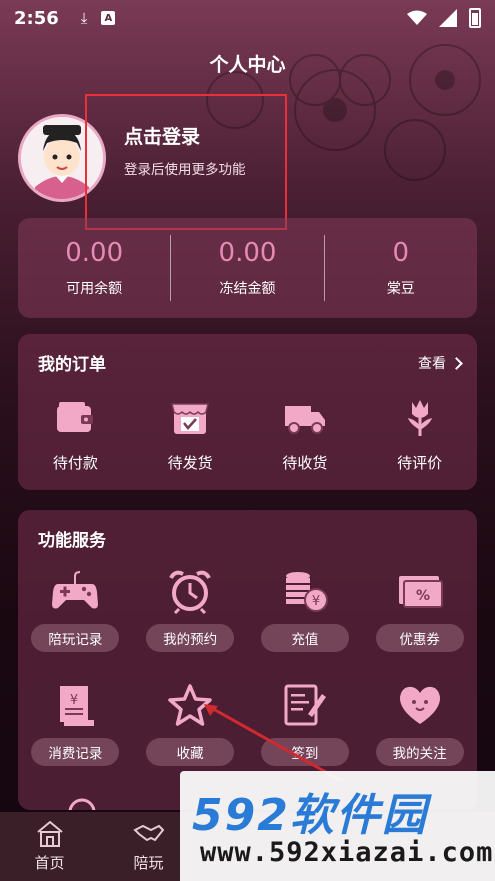 This screenshot has height=881, width=495. What do you see at coordinates (190, 638) in the screenshot?
I see `service-label: 我的预约` at bounding box center [190, 638].